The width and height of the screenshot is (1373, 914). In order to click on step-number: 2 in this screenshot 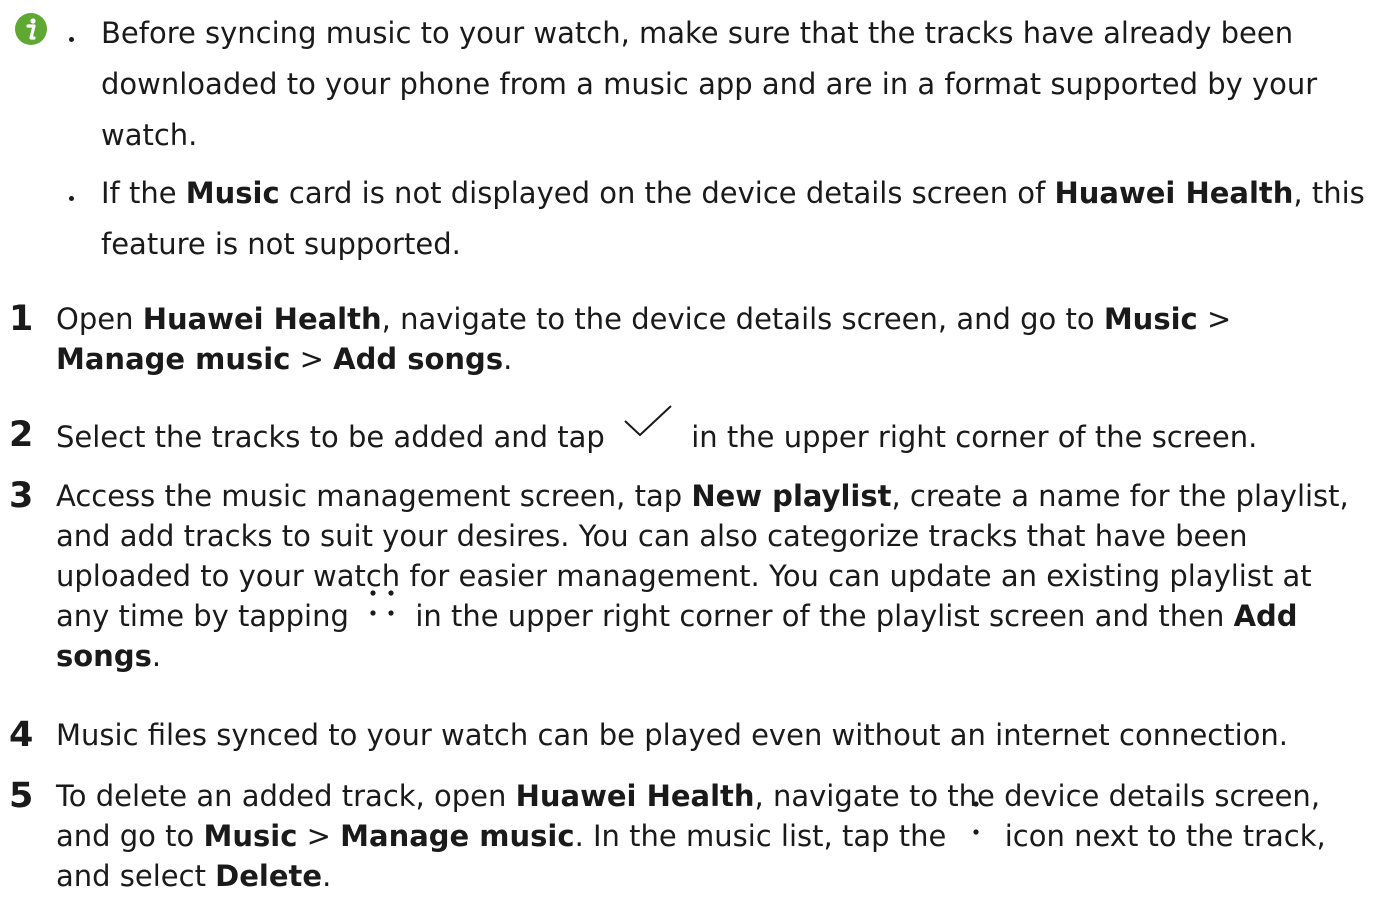, I will do `click(21, 435)`.